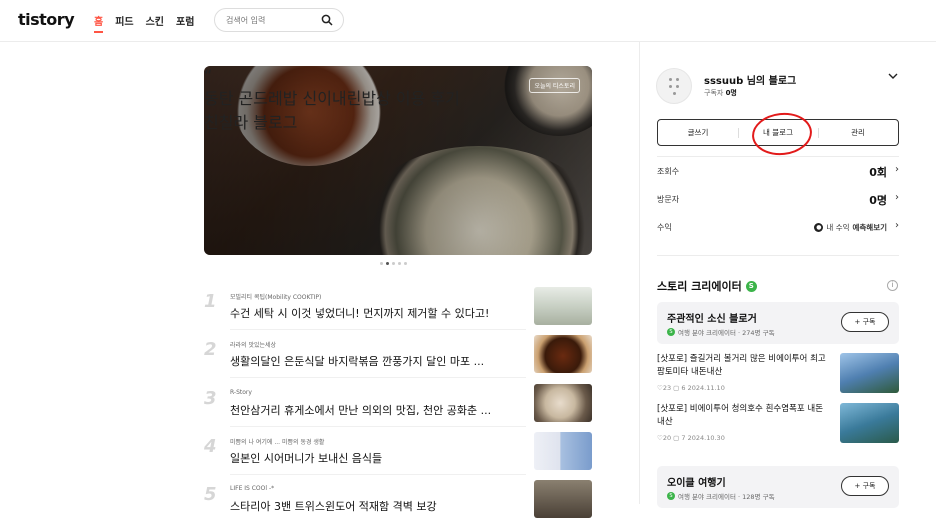 This screenshot has width=936, height=526. I want to click on info-icon: i, so click(892, 285).